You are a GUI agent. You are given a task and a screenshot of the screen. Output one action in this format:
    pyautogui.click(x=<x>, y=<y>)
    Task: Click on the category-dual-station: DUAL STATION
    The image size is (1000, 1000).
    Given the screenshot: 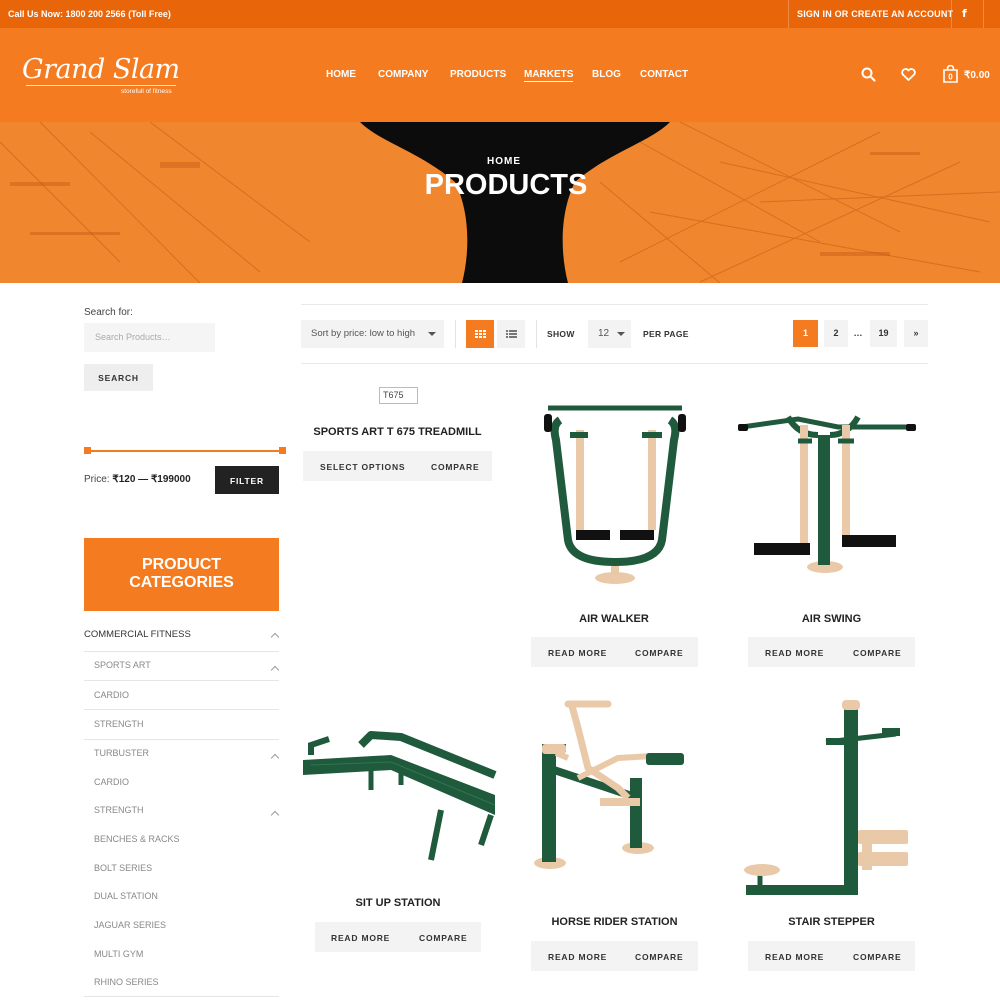 What is the action you would take?
    pyautogui.click(x=126, y=896)
    